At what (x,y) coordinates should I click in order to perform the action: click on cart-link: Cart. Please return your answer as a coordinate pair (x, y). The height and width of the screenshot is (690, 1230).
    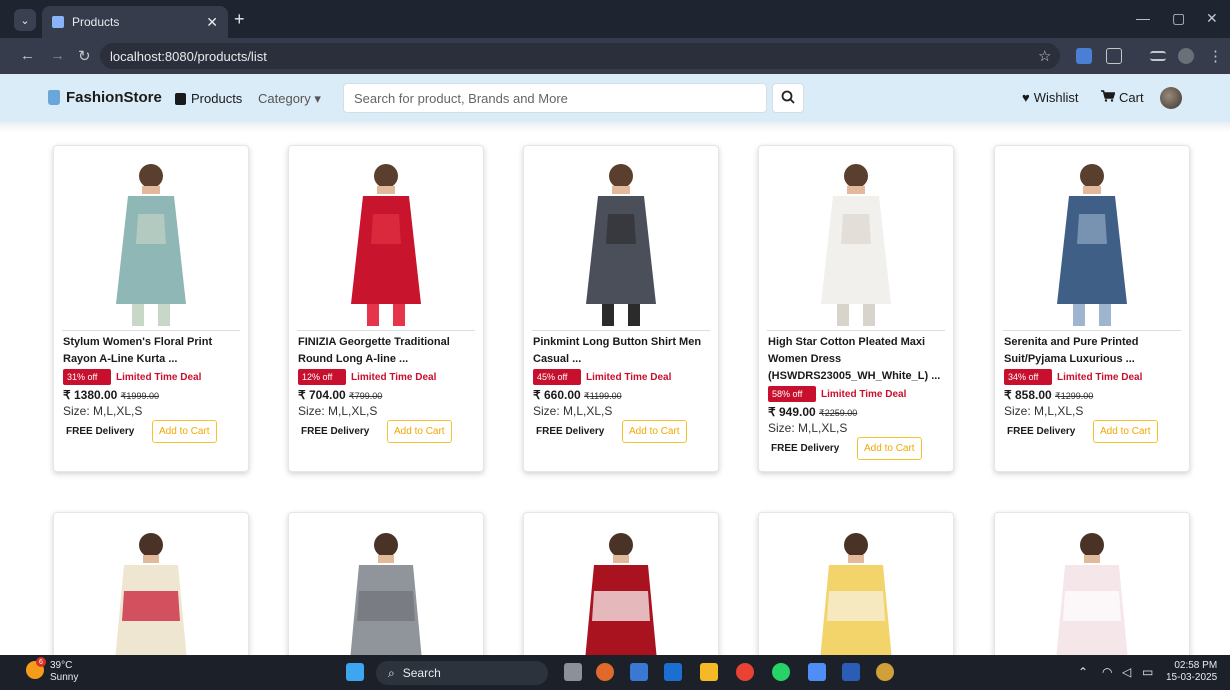
    Looking at the image, I should click on (1122, 97).